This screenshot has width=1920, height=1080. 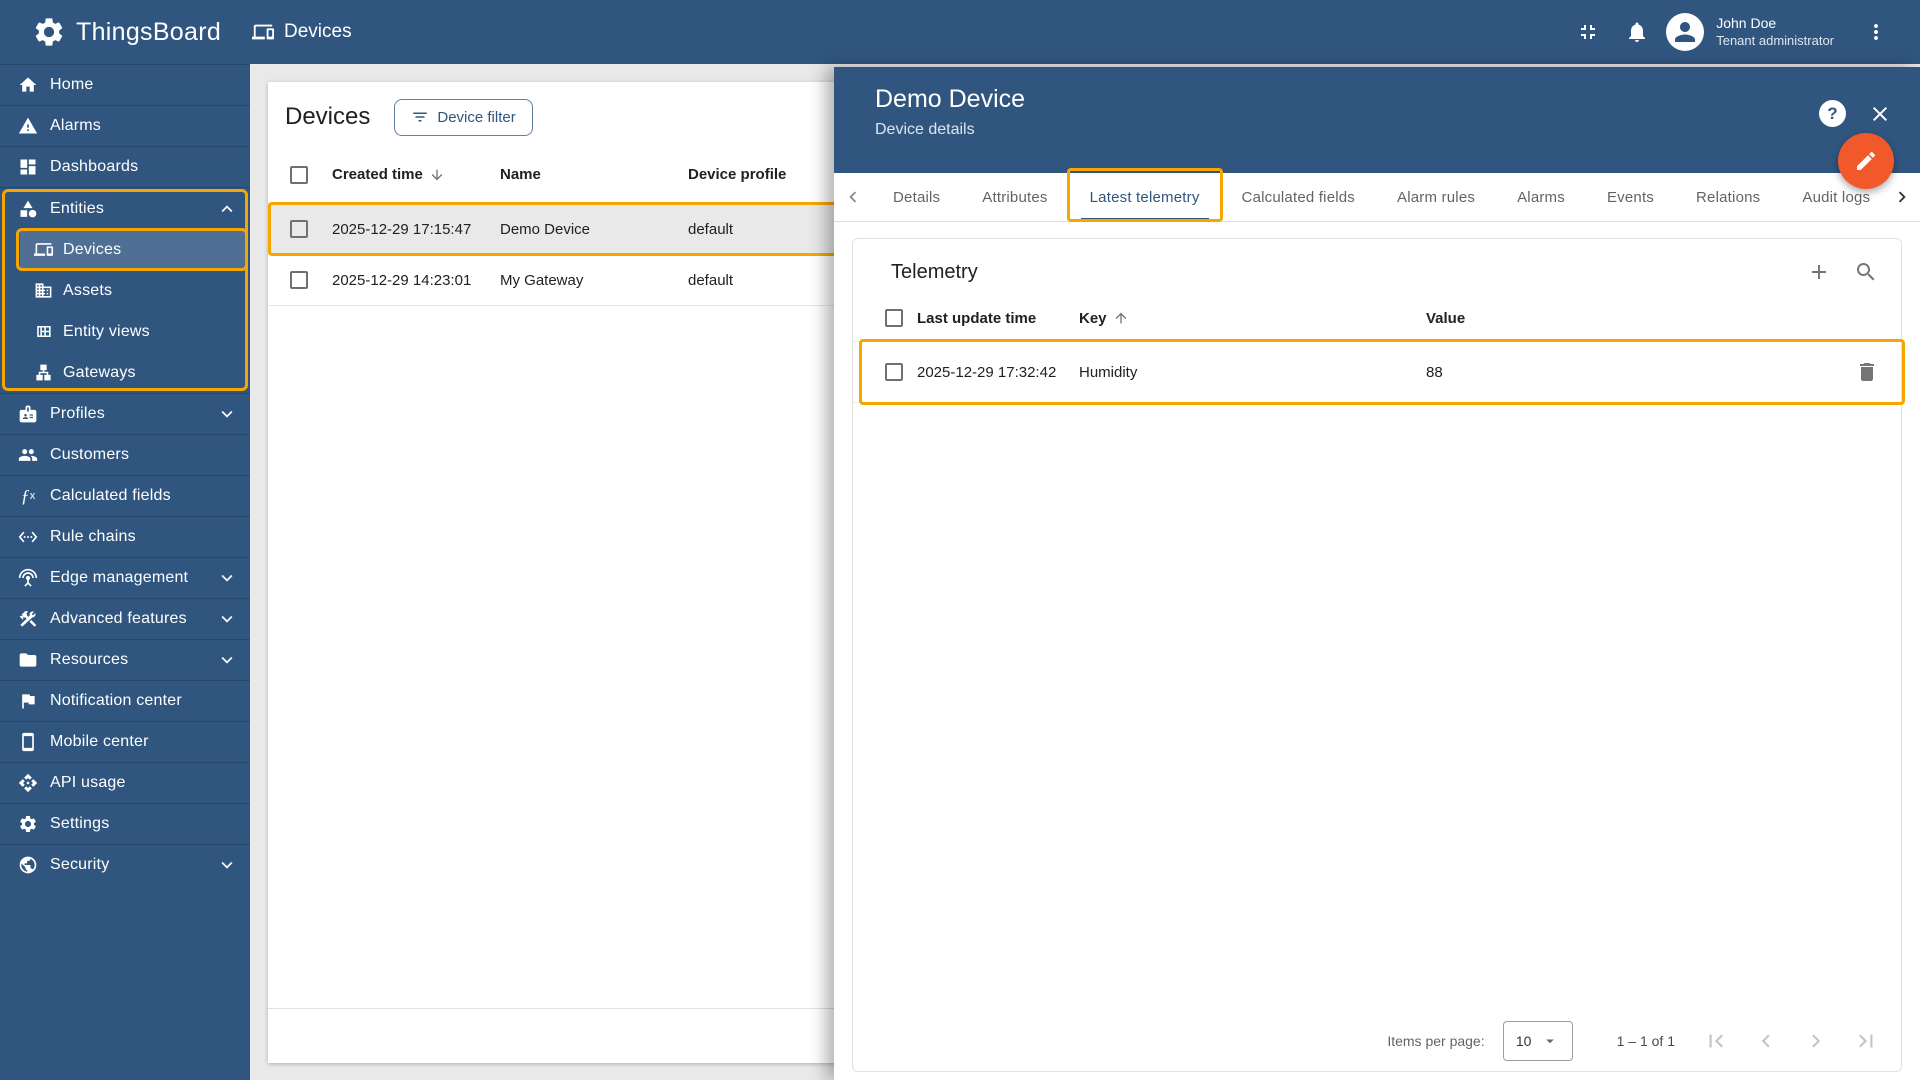 What do you see at coordinates (1842, 272) in the screenshot?
I see `telemetry-actions` at bounding box center [1842, 272].